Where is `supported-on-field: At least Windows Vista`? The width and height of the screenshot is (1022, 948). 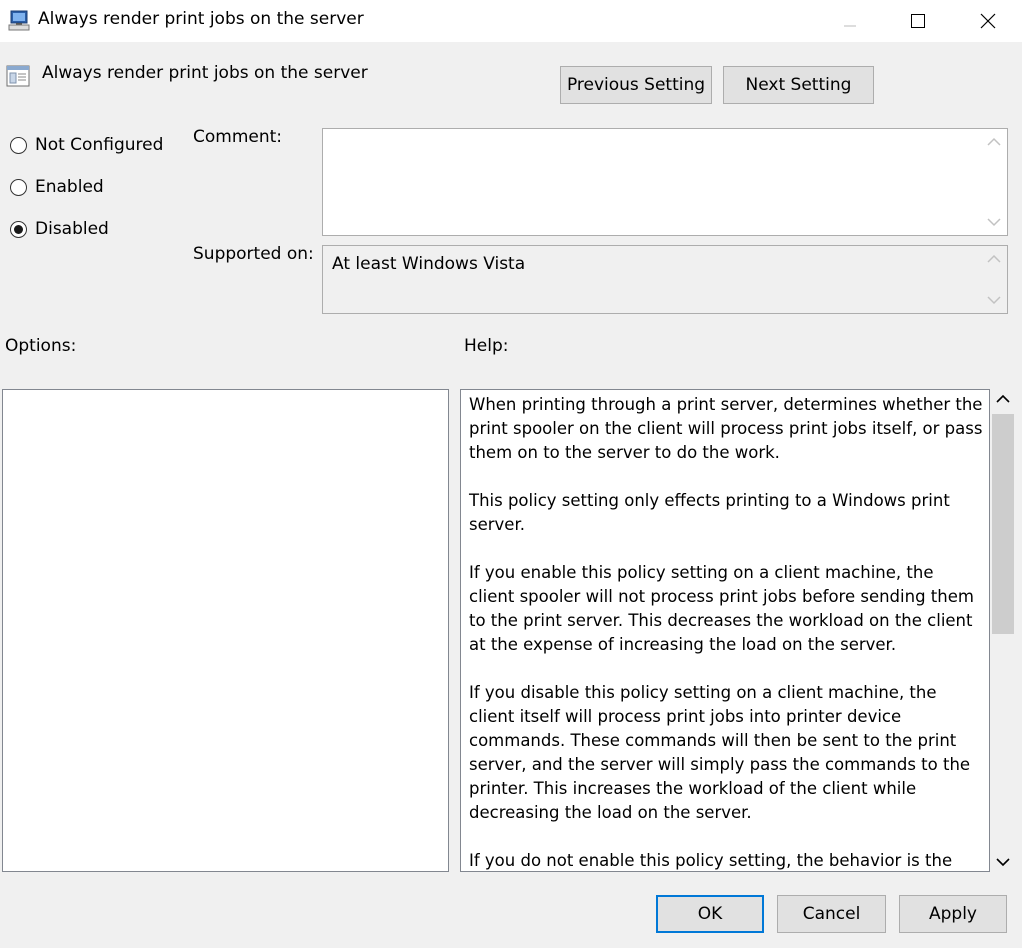
supported-on-field: At least Windows Vista is located at coordinates (665, 279).